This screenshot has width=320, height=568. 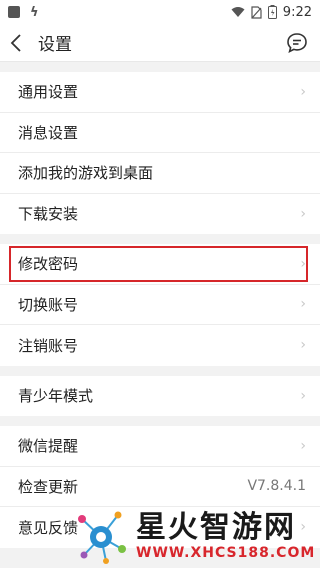 I want to click on setting-wechat-reminder: 微信提醒 ›, so click(x=160, y=446).